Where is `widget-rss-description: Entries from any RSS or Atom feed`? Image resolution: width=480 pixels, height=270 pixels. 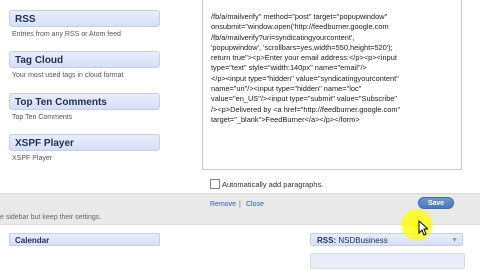 widget-rss-description: Entries from any RSS or Atom feed is located at coordinates (66, 34).